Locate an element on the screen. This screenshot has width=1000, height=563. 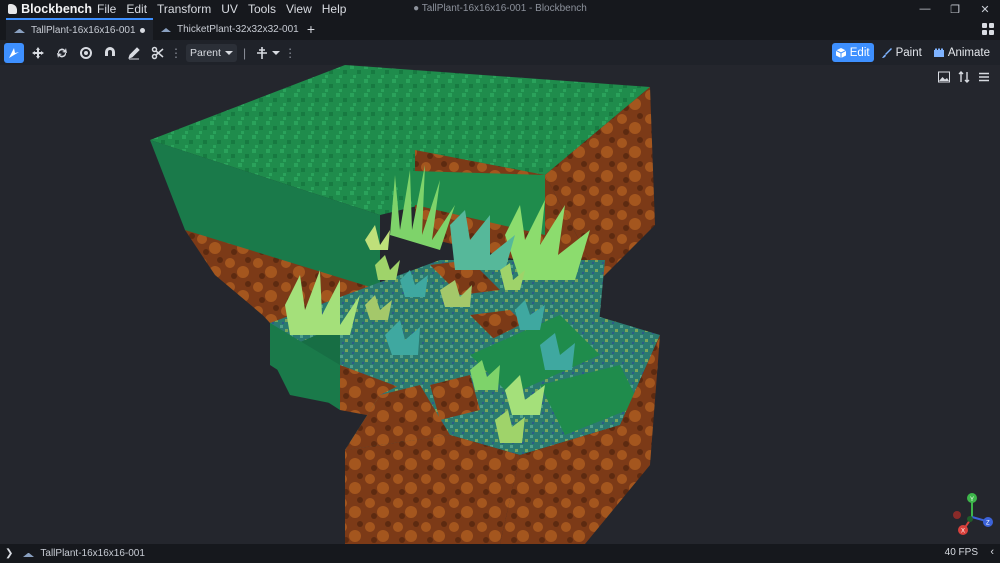
mode-label: Paint is located at coordinates (908, 52).